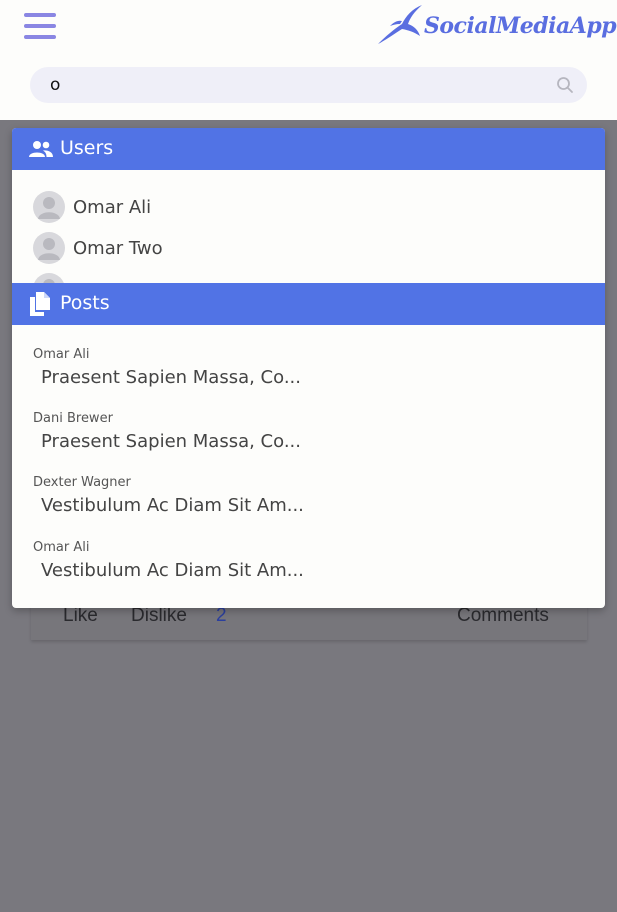 This screenshot has height=912, width=617. Describe the element at coordinates (85, 303) in the screenshot. I see `posts-section-title: Posts` at that location.